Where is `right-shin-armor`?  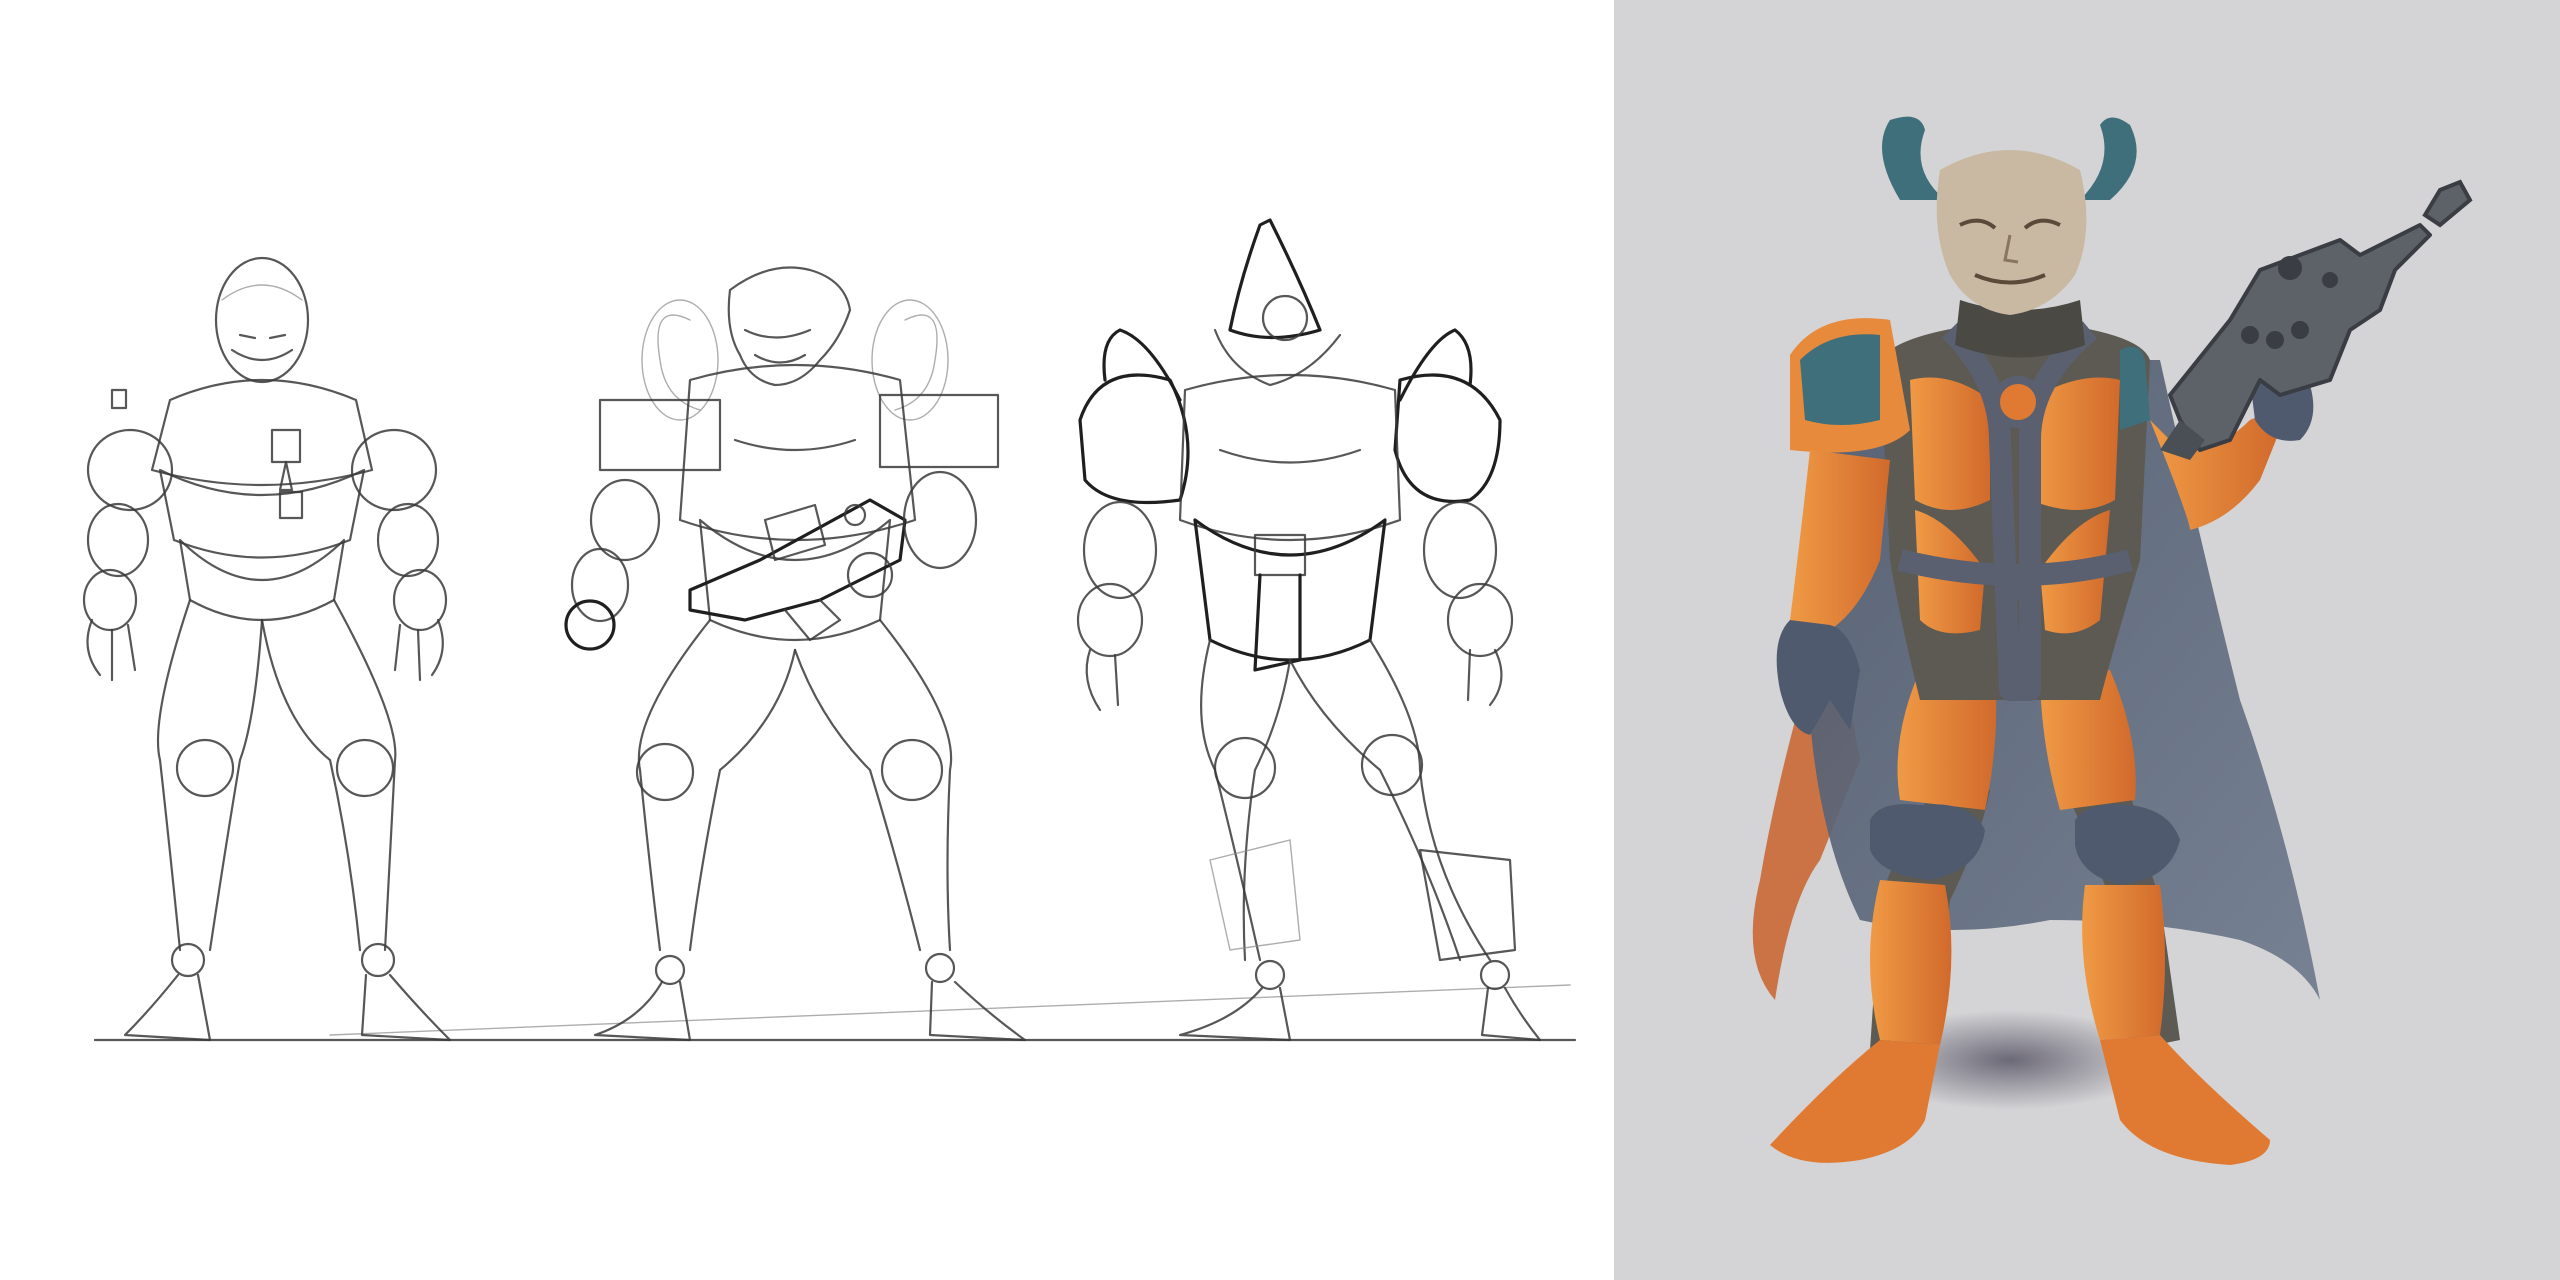
right-shin-armor is located at coordinates (2123, 962).